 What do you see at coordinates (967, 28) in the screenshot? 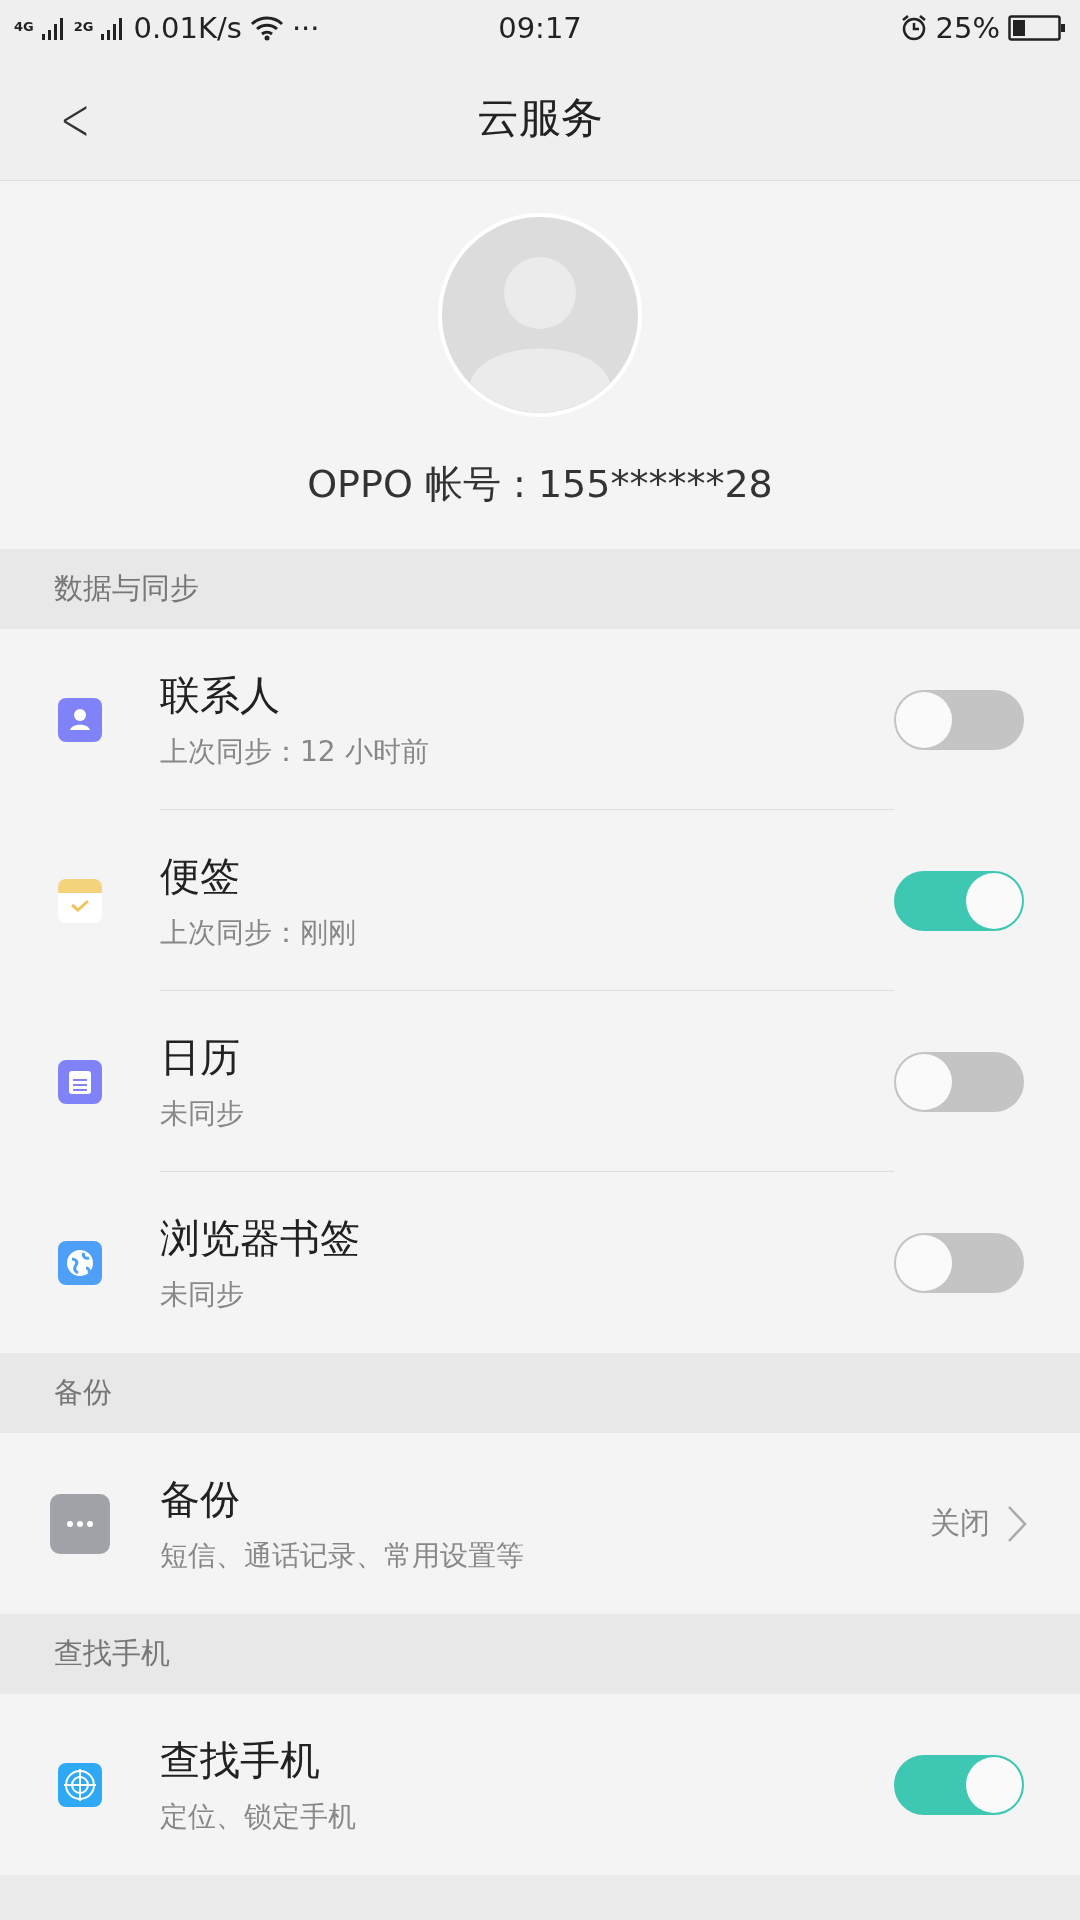
I see `battery-percent: 25%` at bounding box center [967, 28].